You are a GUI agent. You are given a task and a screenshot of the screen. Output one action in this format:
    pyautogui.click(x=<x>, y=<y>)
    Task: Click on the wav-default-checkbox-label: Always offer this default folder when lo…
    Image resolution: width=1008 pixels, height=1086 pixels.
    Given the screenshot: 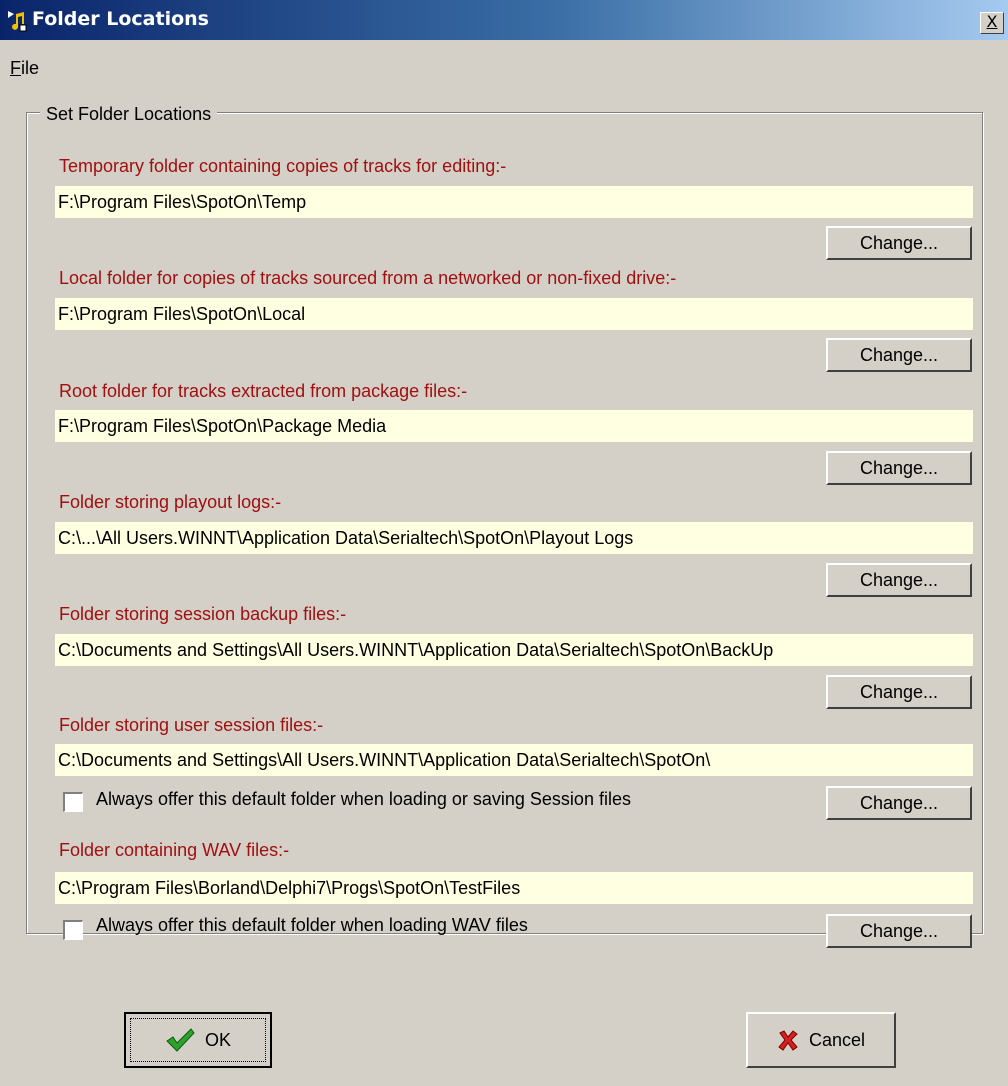 What is the action you would take?
    pyautogui.click(x=312, y=925)
    